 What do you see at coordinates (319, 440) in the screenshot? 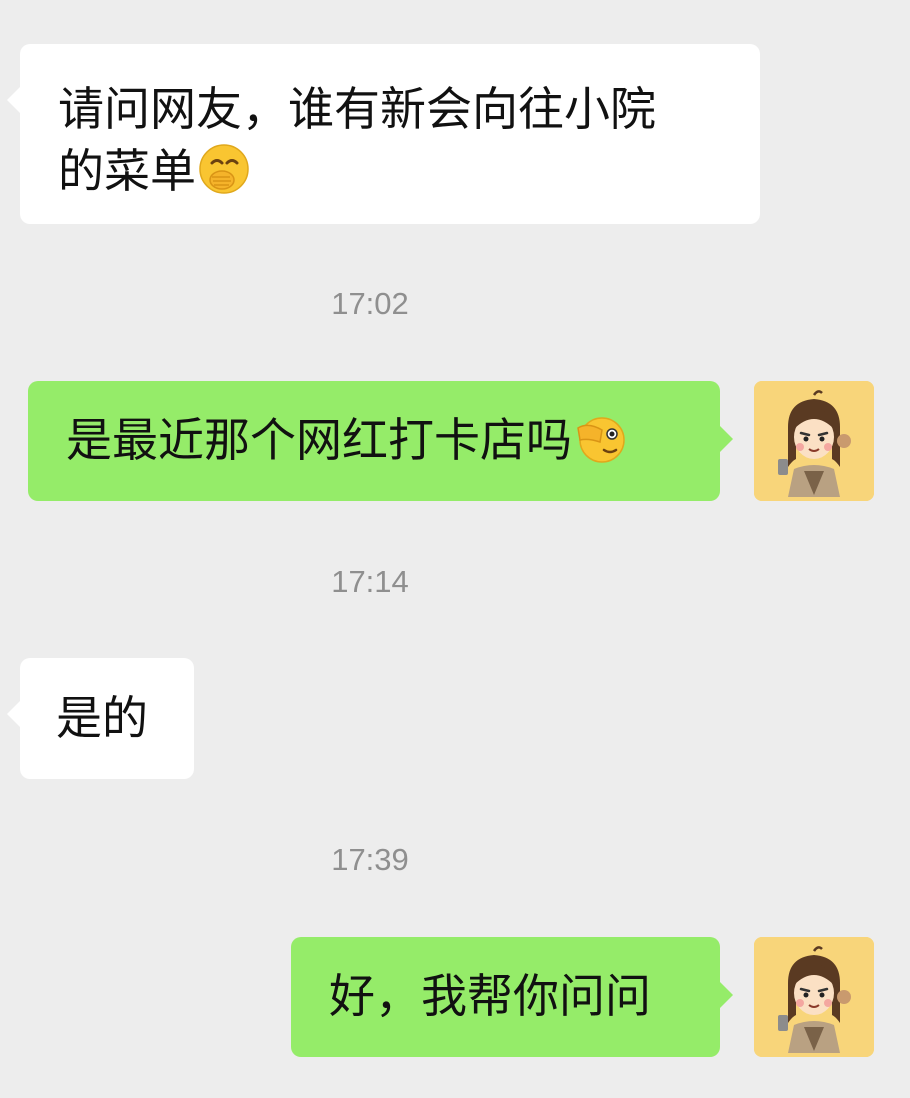
I see `message-text: 是最近那个网红打卡店吗` at bounding box center [319, 440].